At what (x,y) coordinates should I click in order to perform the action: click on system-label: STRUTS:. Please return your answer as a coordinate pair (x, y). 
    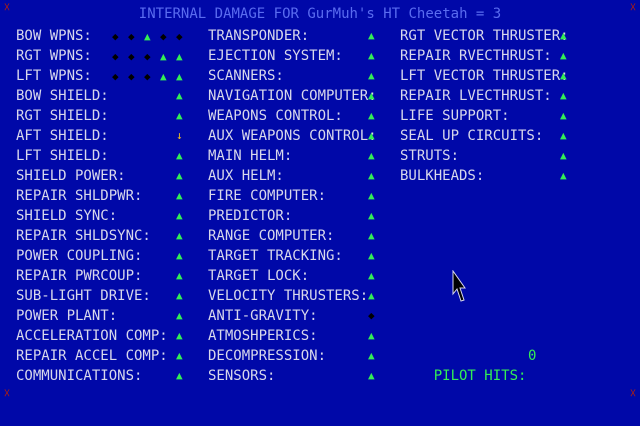
    Looking at the image, I should click on (430, 156).